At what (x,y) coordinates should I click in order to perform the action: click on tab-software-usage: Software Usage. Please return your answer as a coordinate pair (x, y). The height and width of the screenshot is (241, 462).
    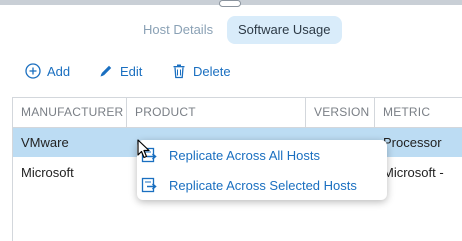
    Looking at the image, I should click on (284, 30).